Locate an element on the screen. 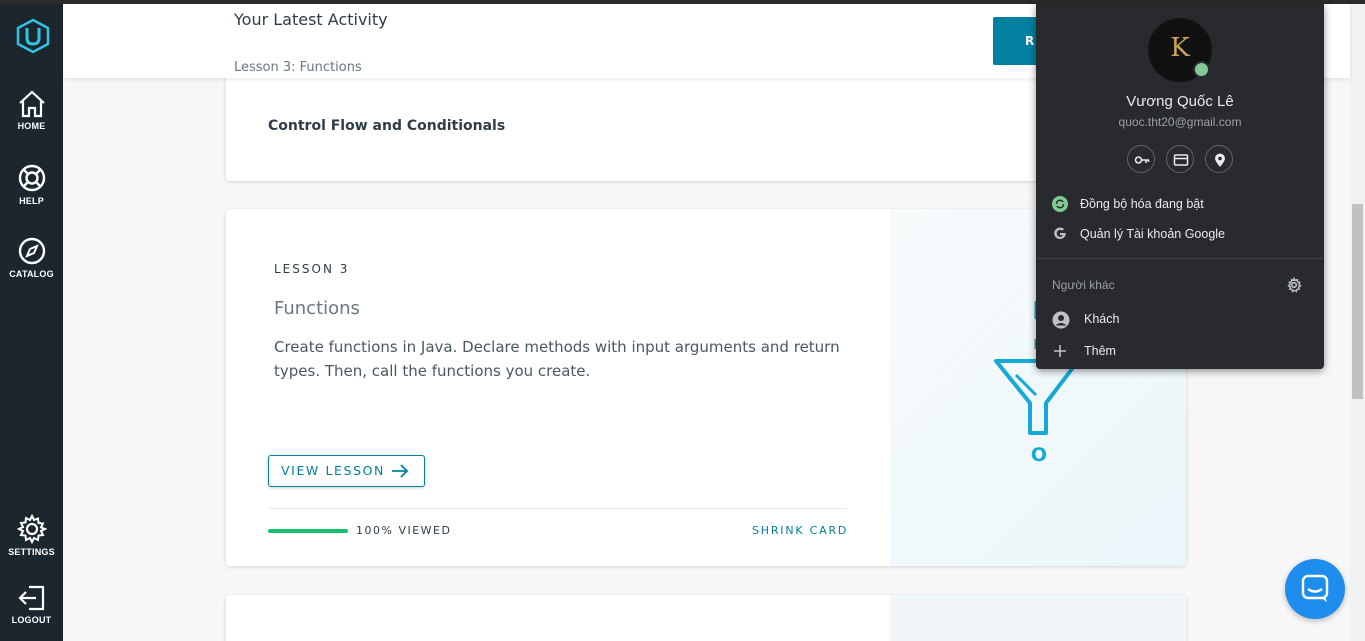  view-lesson-button: VIEW LESSON is located at coordinates (346, 471).